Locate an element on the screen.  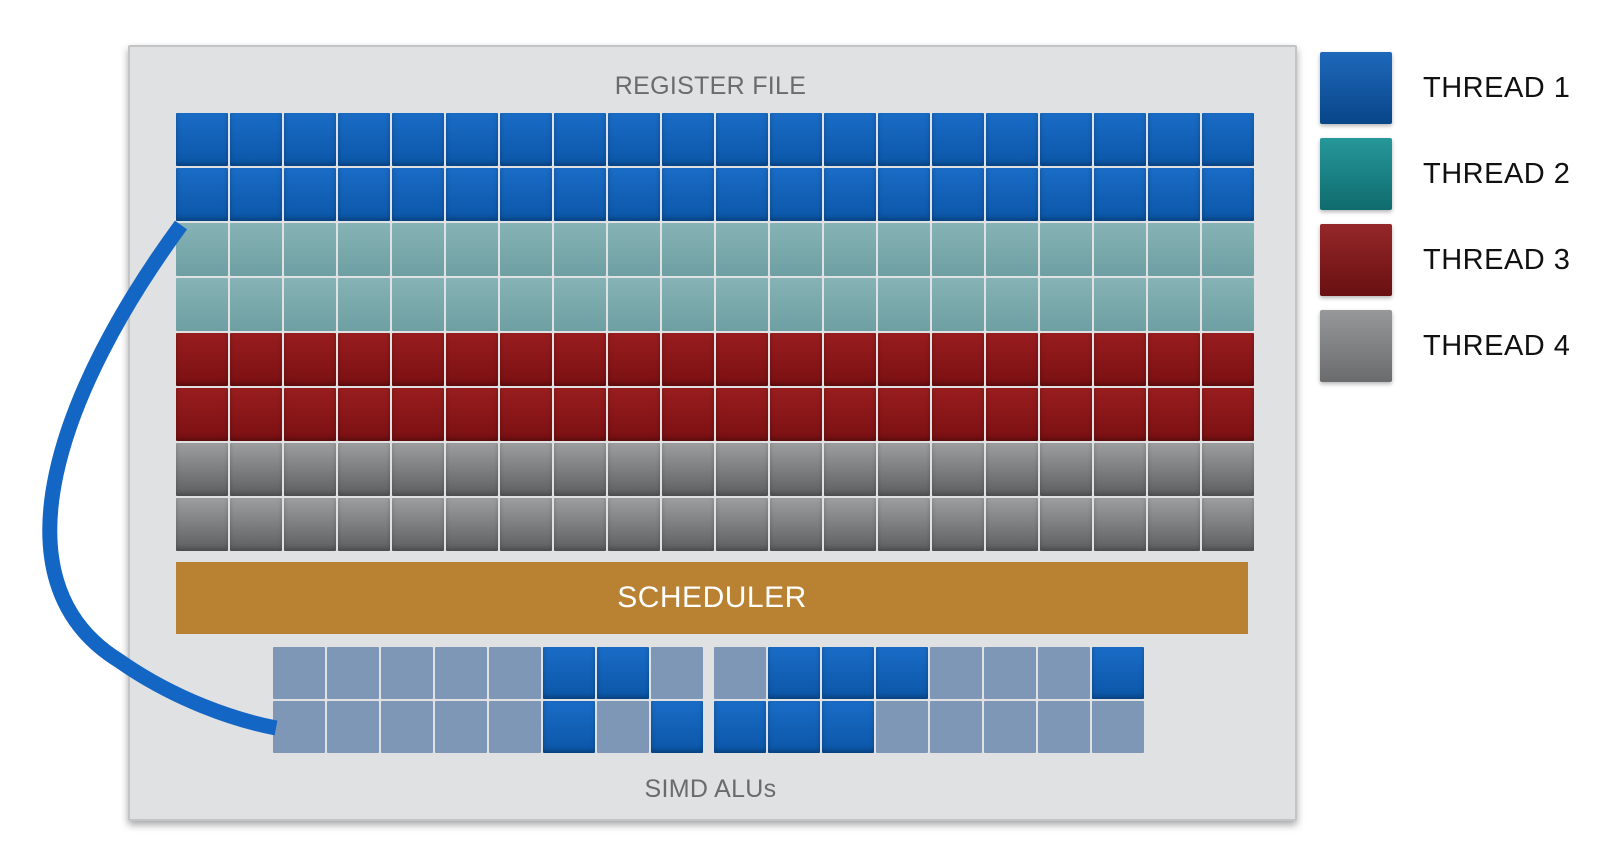
thread-1-connector-path is located at coordinates (160, 478).